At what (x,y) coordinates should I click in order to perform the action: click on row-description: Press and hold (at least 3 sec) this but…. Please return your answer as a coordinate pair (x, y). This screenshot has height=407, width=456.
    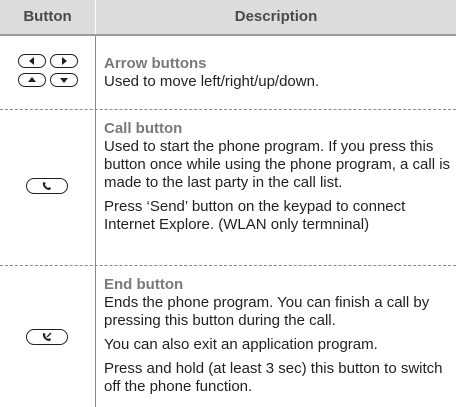
    Looking at the image, I should click on (273, 377).